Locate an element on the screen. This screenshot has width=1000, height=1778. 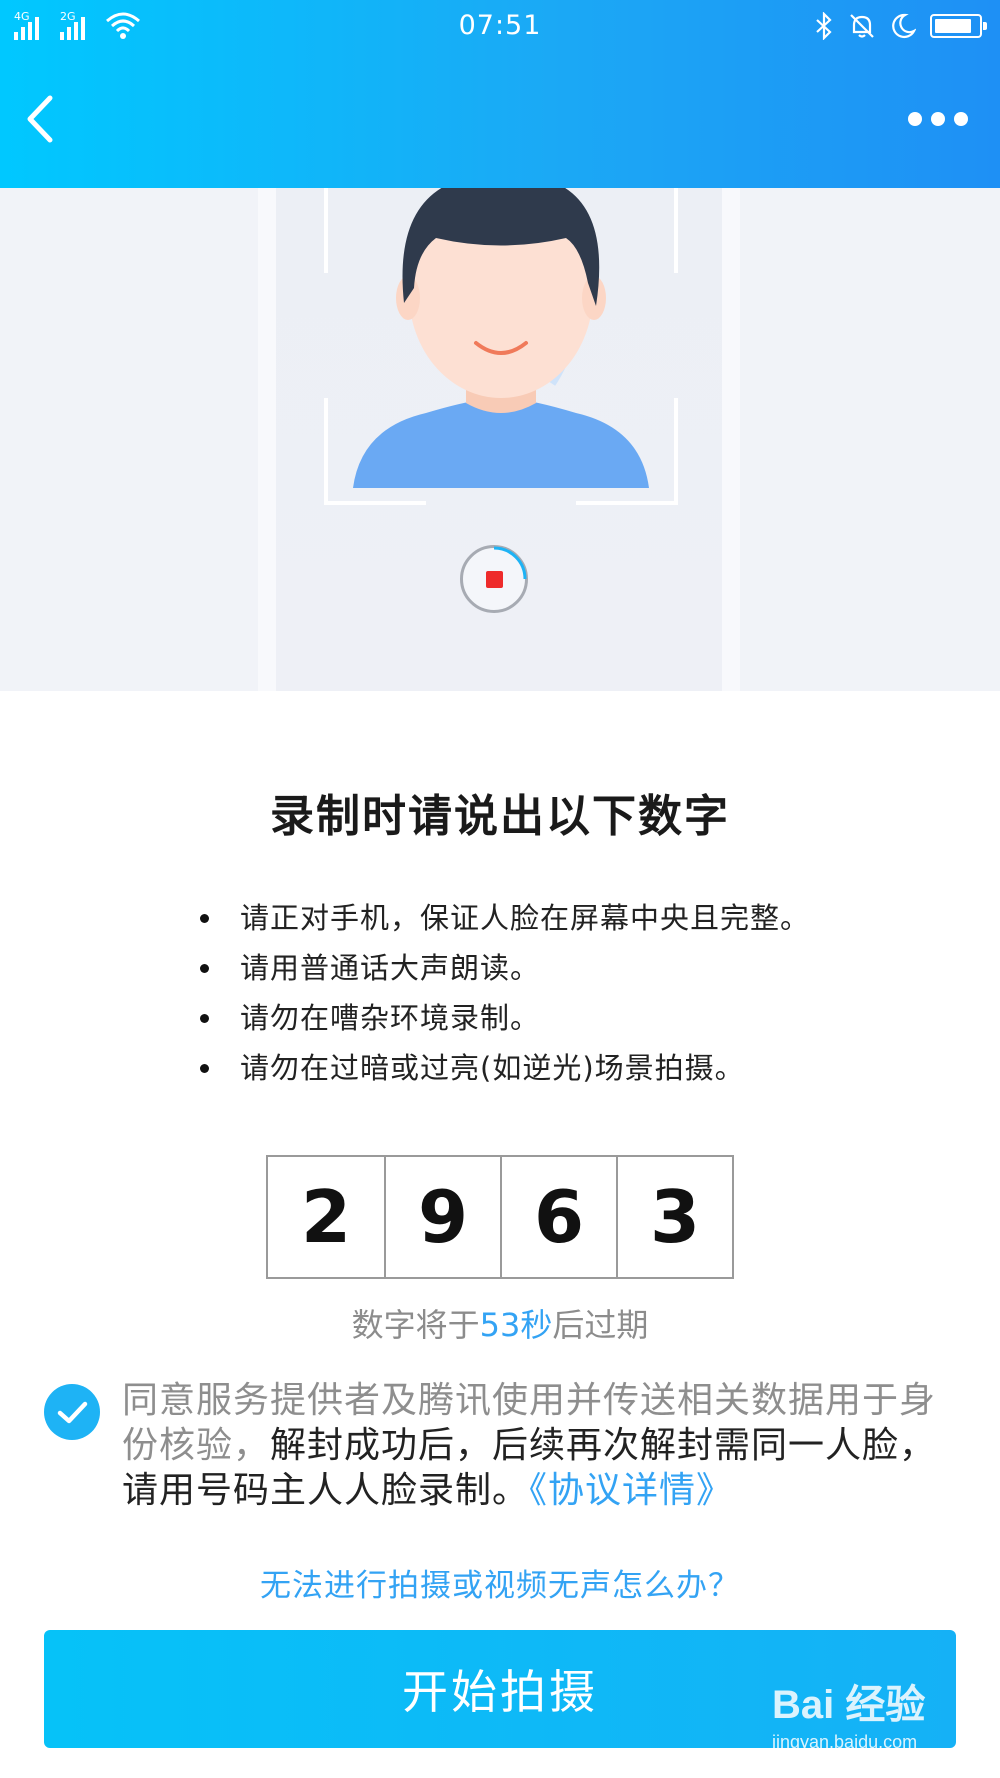
face-guide-illustration is located at coordinates (501, 346).